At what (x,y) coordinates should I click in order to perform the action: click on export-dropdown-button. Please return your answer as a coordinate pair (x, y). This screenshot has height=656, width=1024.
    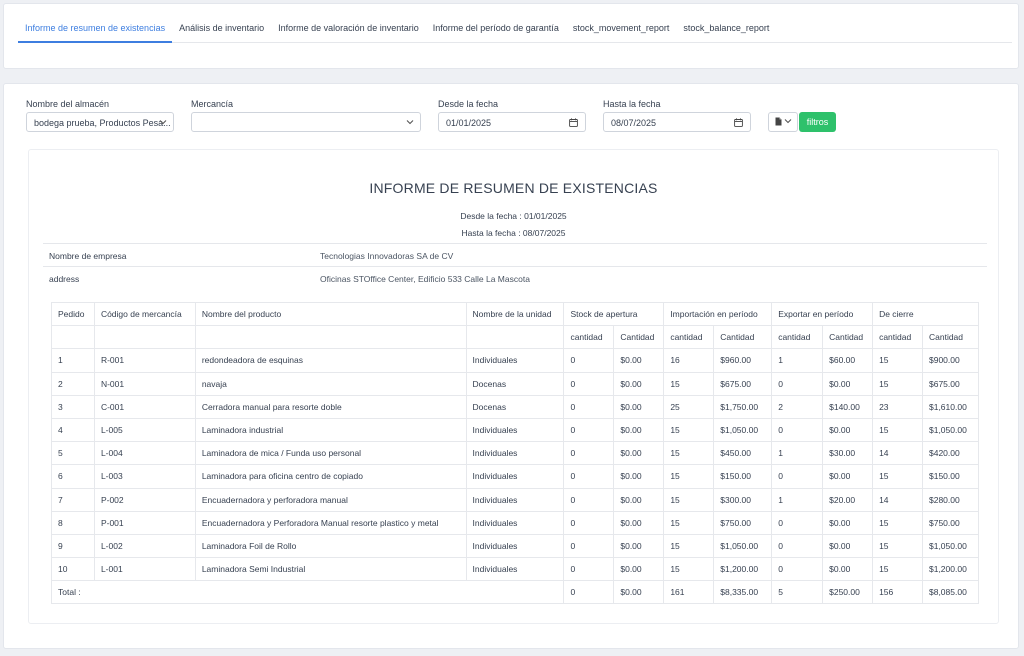
    Looking at the image, I should click on (783, 122).